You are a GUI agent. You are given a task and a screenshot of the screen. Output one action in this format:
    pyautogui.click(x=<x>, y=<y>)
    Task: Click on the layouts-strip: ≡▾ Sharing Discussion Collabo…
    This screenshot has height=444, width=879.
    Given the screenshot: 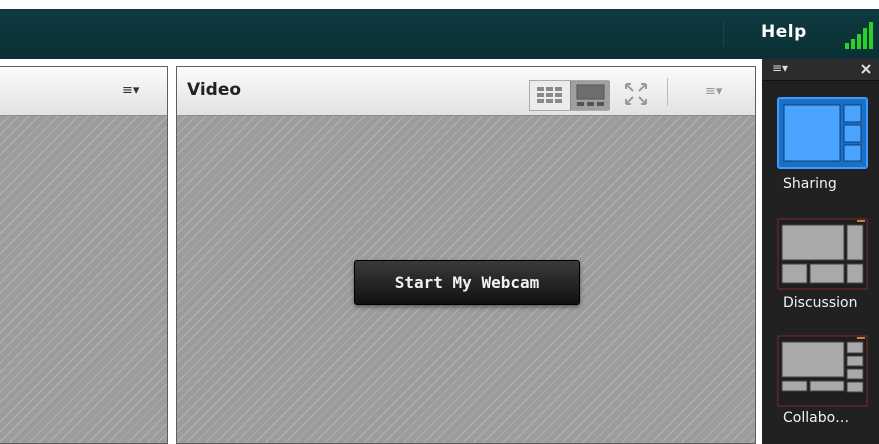 What is the action you would take?
    pyautogui.click(x=820, y=251)
    